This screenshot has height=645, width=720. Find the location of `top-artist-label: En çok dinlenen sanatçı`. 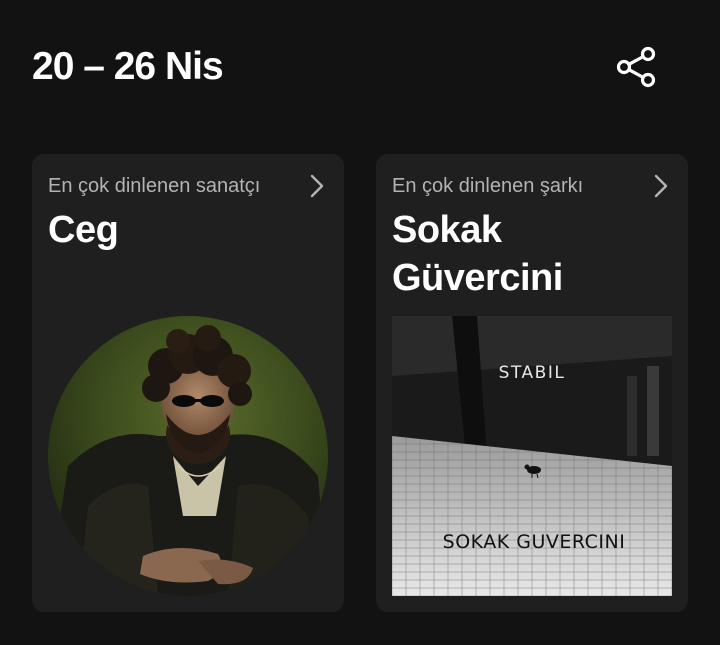

top-artist-label: En çok dinlenen sanatçı is located at coordinates (154, 186).